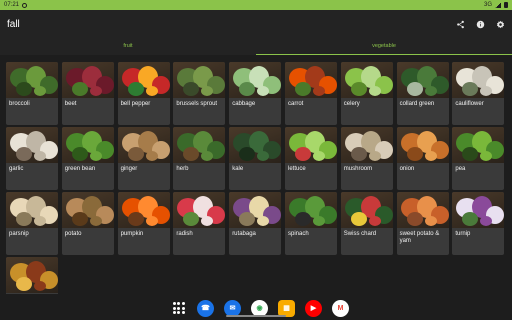 The width and height of the screenshot is (512, 320). I want to click on vegetable-label: bell pepper, so click(135, 104).